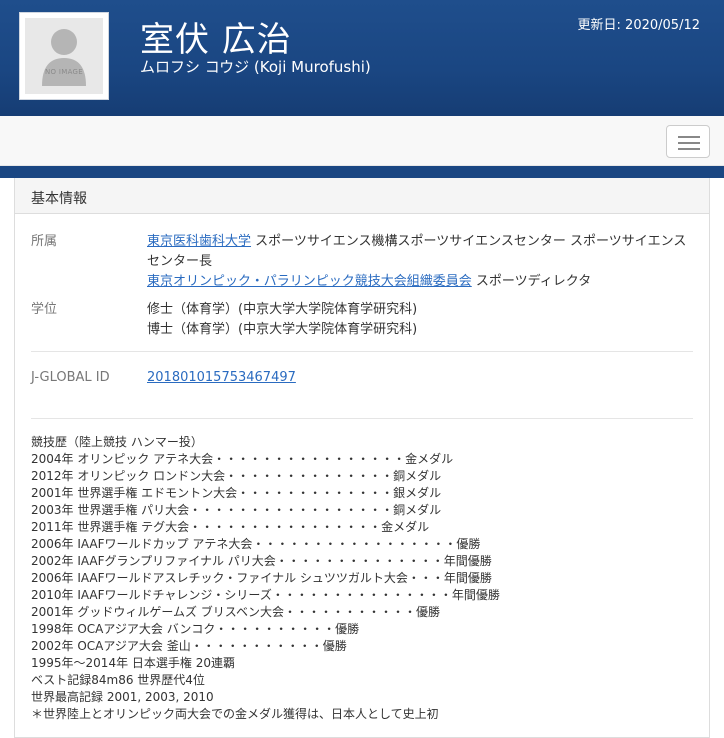 This screenshot has width=724, height=738. I want to click on career-line: 世界最高記録 2001, 2003, 2010, so click(122, 697).